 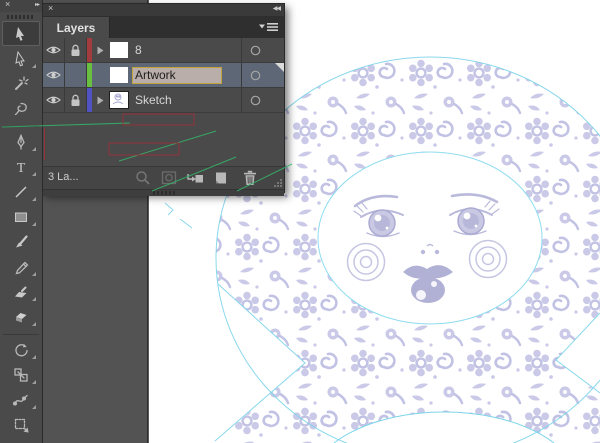 What do you see at coordinates (21, 6) in the screenshot?
I see `toolbar-titlebar: × ▸▸` at bounding box center [21, 6].